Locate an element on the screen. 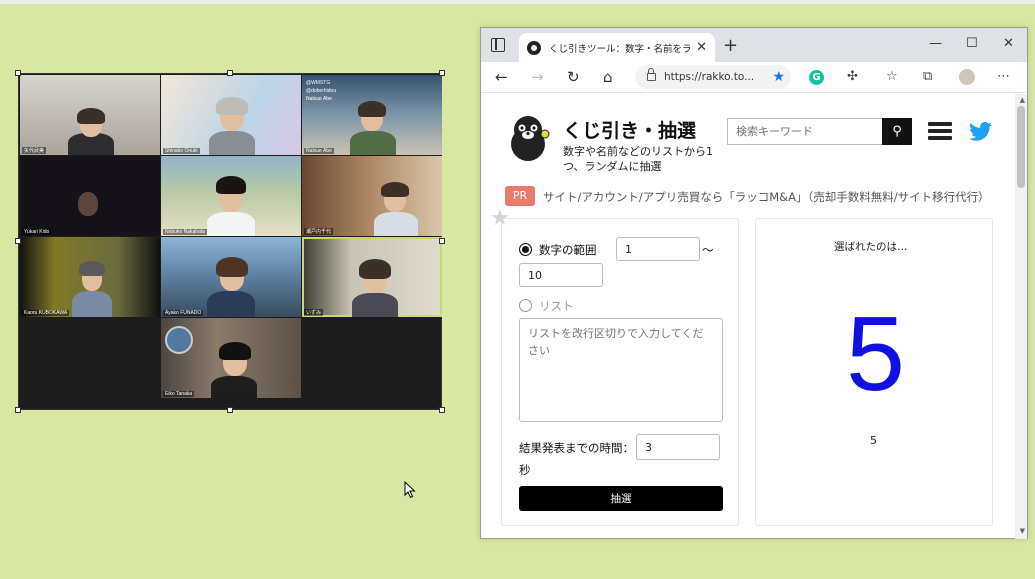 The image size is (1035, 579). lottery-form-card: 数字の範囲 〜 リスト 結果発表までの時間： 秒 抽選 is located at coordinates (620, 372).